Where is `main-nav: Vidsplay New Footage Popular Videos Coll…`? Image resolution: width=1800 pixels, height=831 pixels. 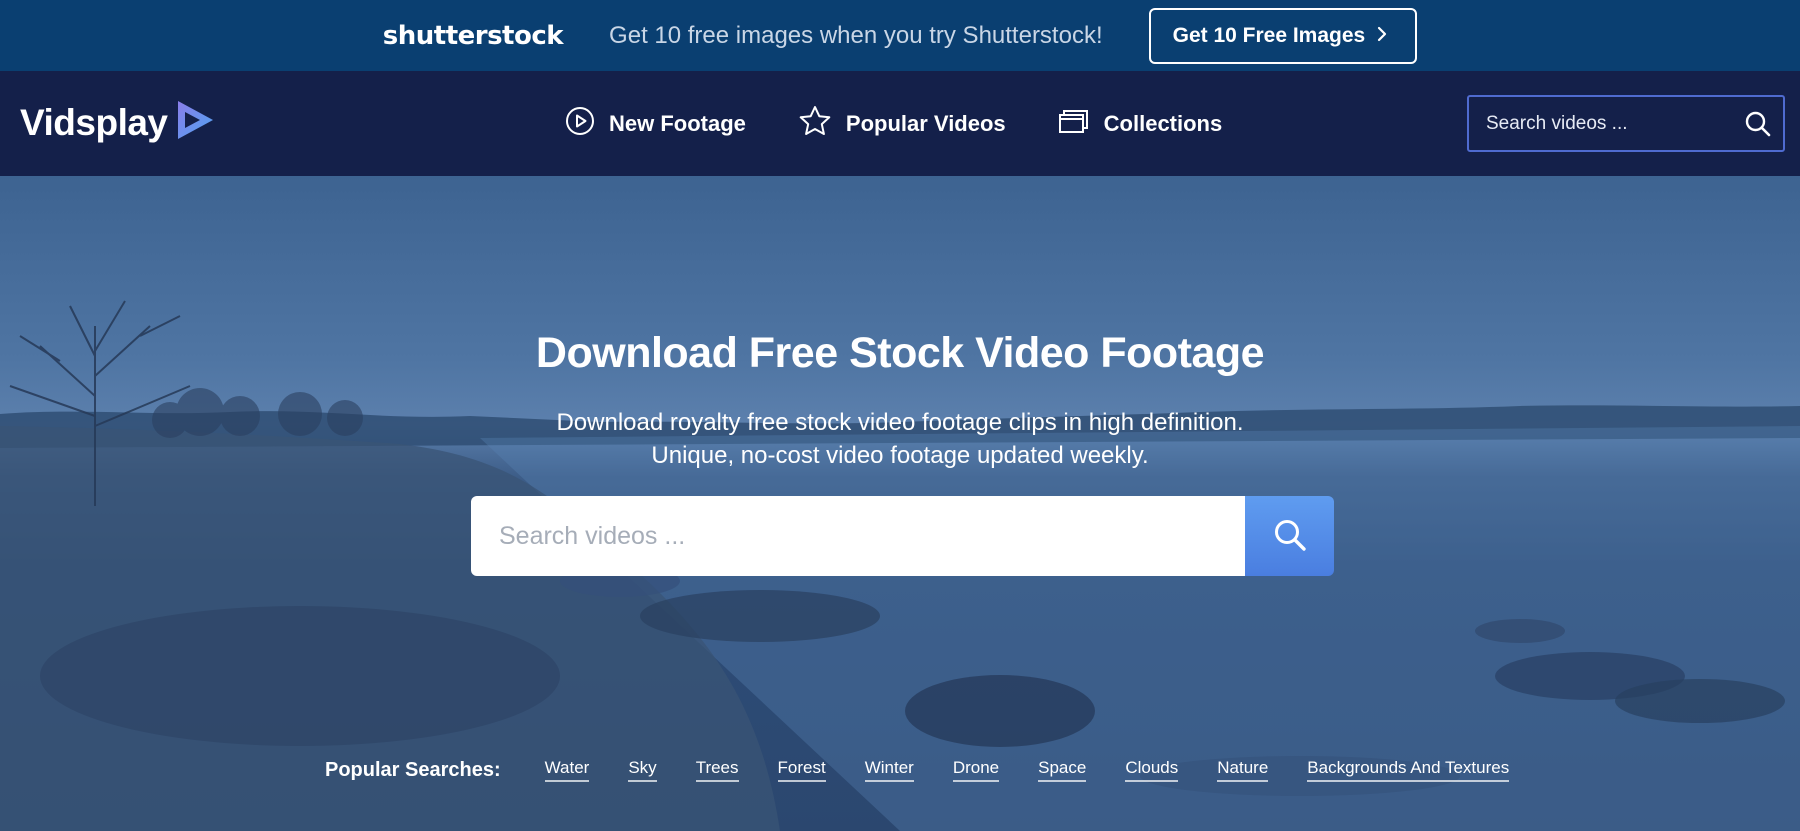 main-nav: Vidsplay New Footage Popular Videos Coll… is located at coordinates (900, 123).